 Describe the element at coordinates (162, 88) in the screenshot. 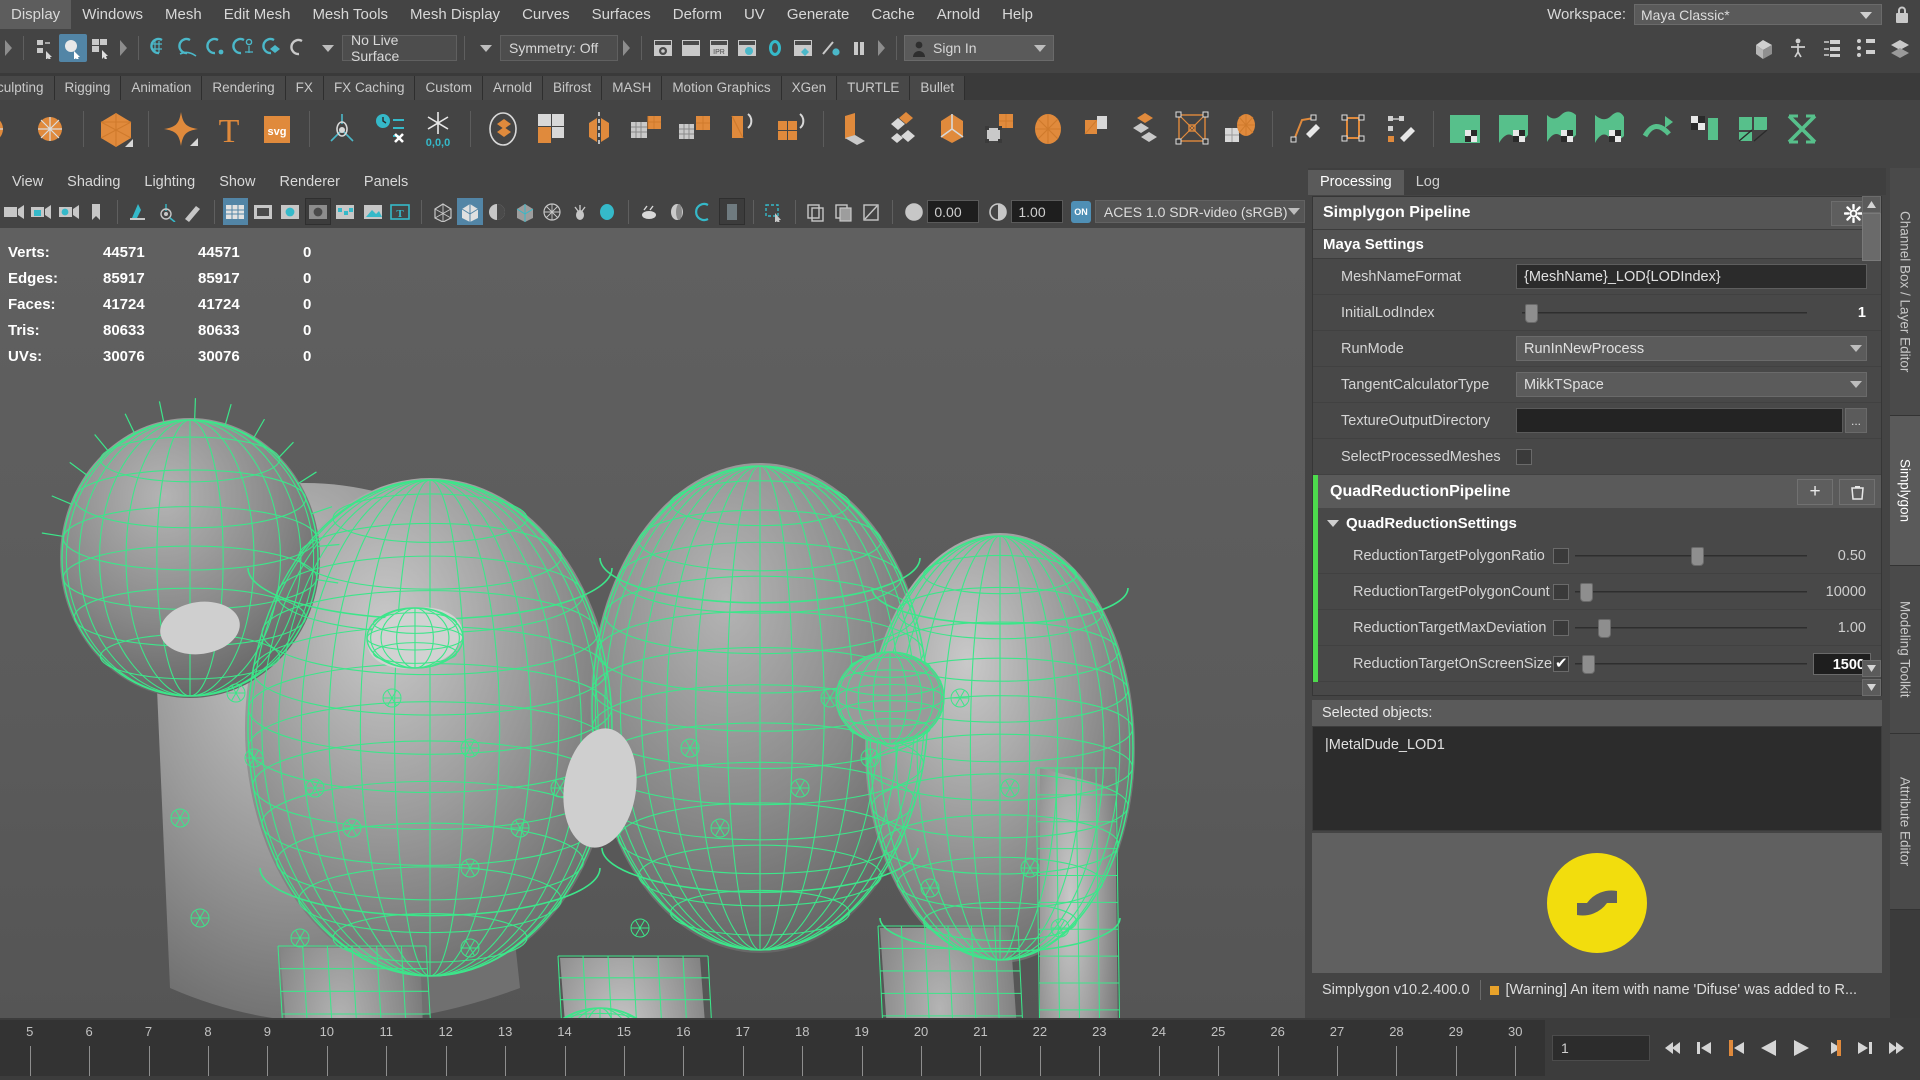

I see `shelf-tab-animation: Animation` at that location.